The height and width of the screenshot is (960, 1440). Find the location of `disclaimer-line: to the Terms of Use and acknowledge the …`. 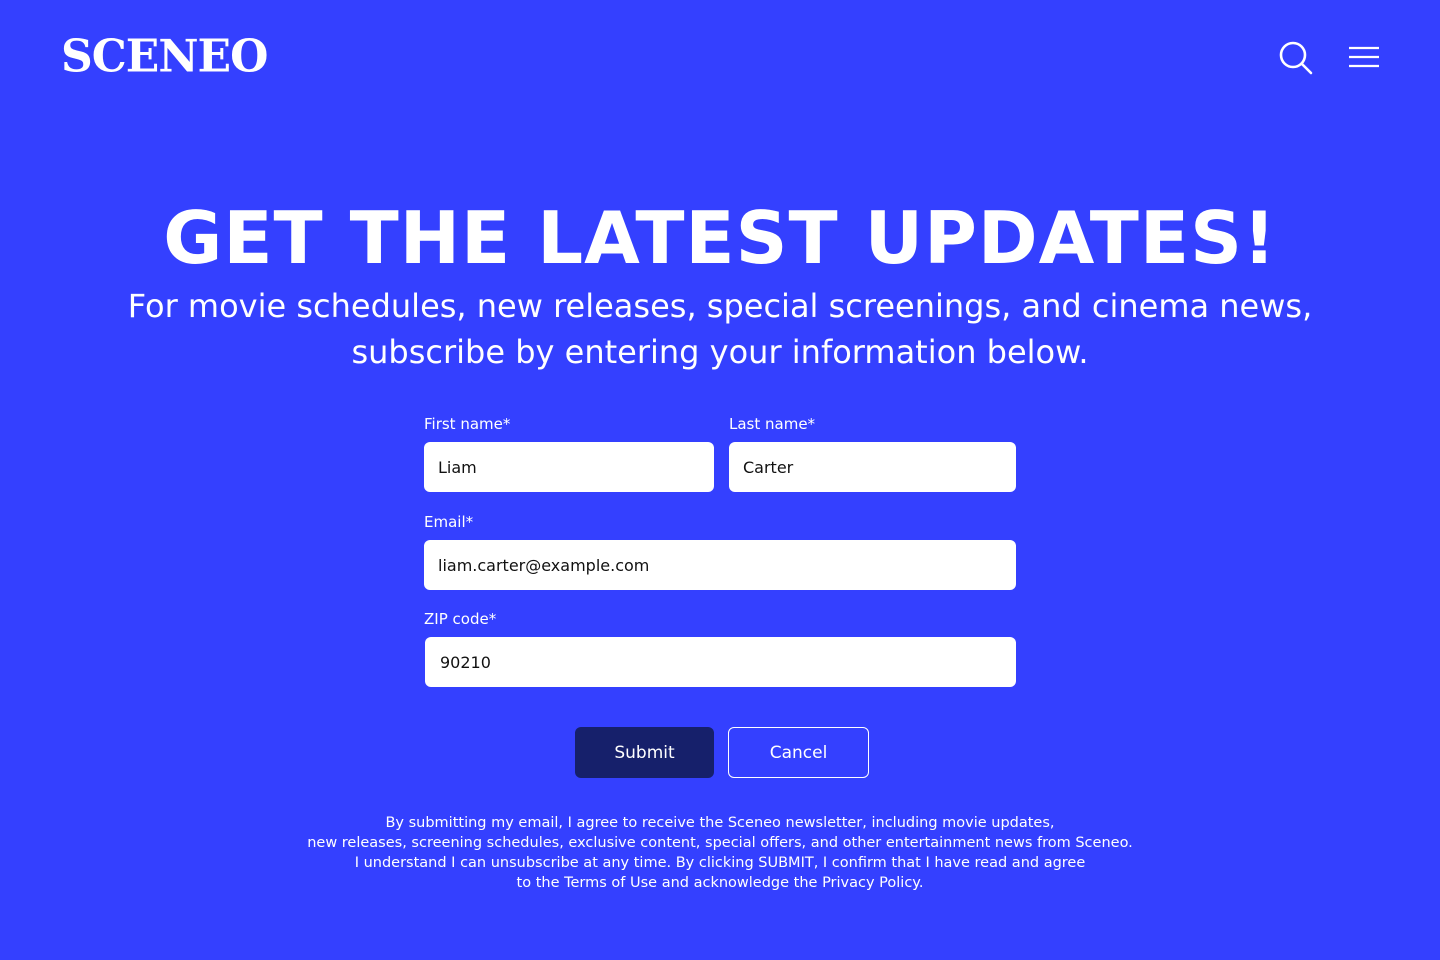

disclaimer-line: to the Terms of Use and acknowledge the … is located at coordinates (720, 883).